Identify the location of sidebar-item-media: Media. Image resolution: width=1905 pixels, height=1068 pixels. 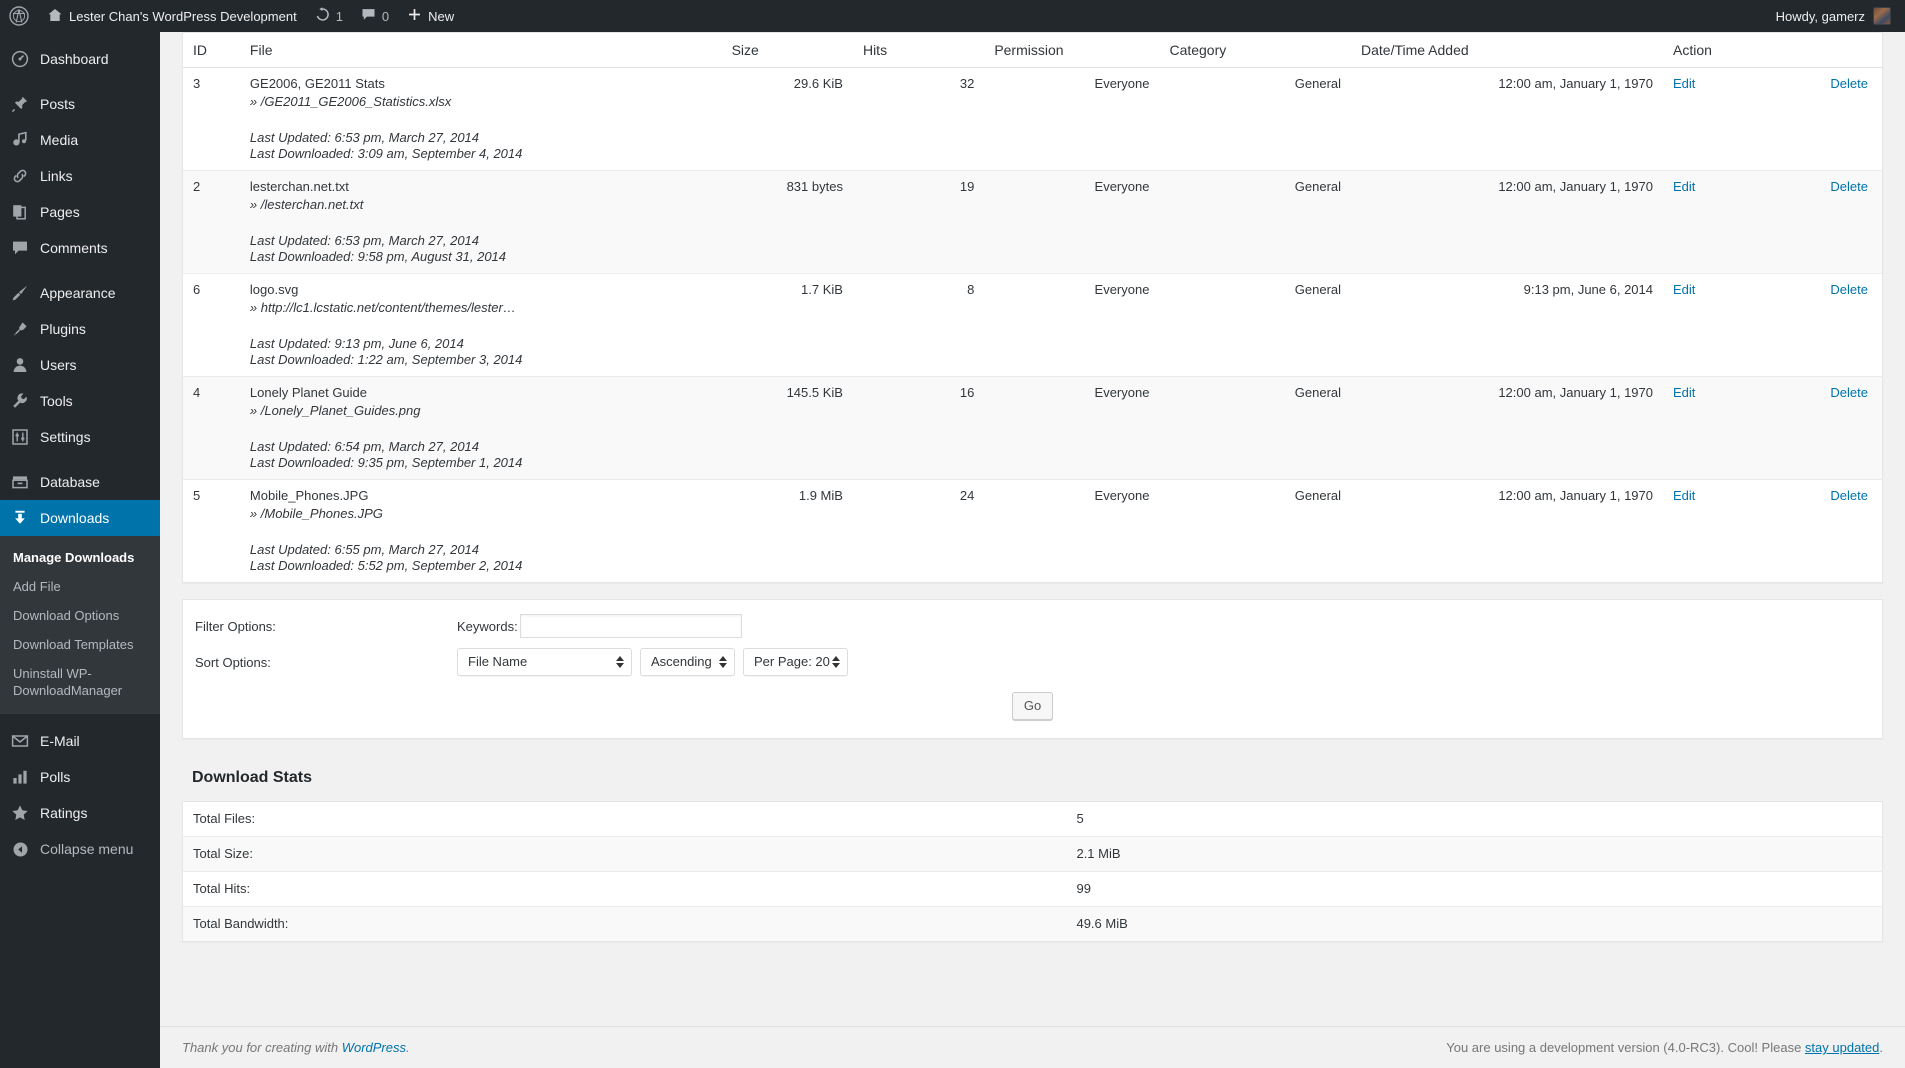
(80, 140).